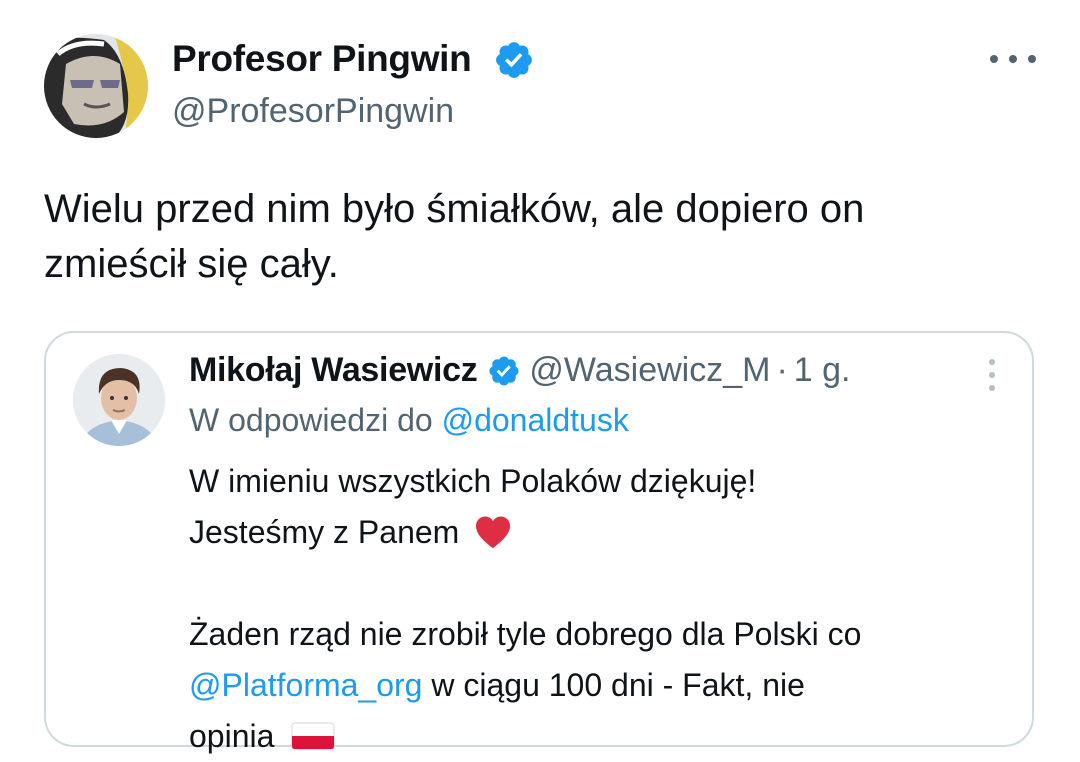  I want to click on reply-context: W odpowiedzi do @donaldtusk, so click(409, 420).